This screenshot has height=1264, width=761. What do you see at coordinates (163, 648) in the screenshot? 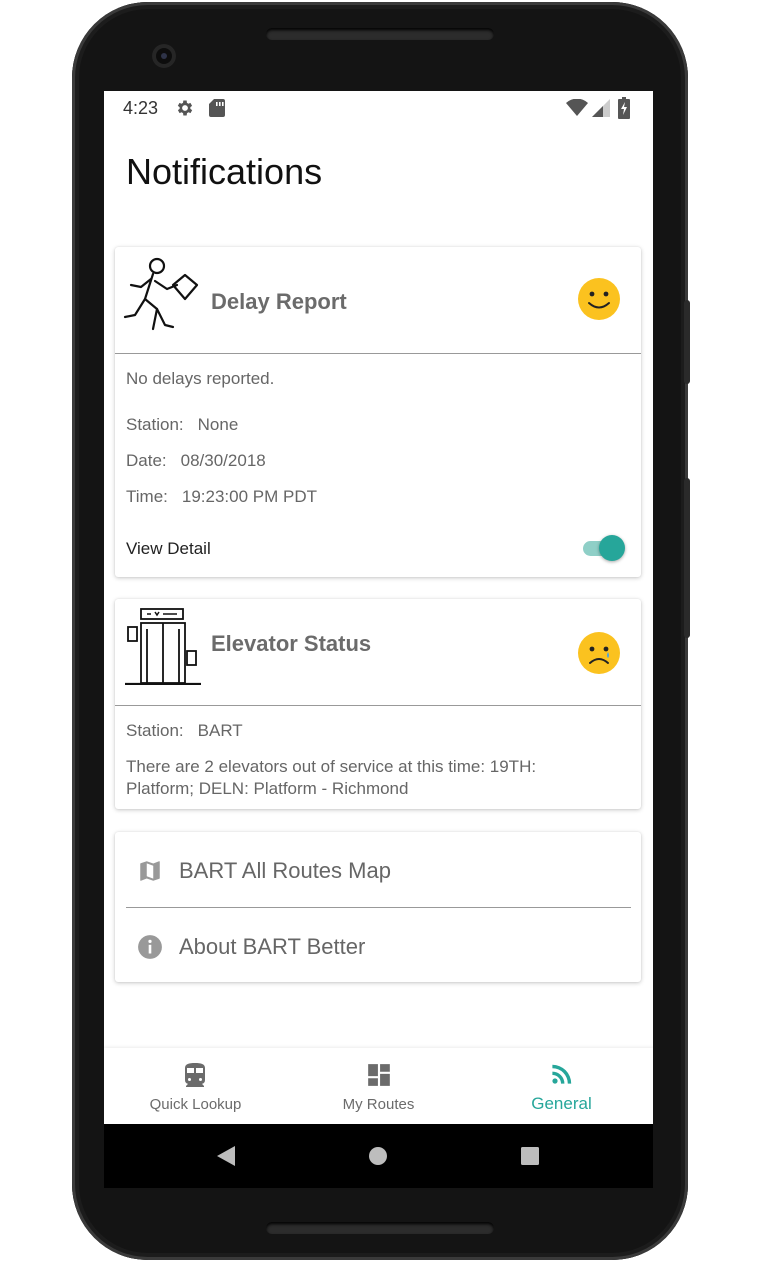
I see `elevator-icon` at bounding box center [163, 648].